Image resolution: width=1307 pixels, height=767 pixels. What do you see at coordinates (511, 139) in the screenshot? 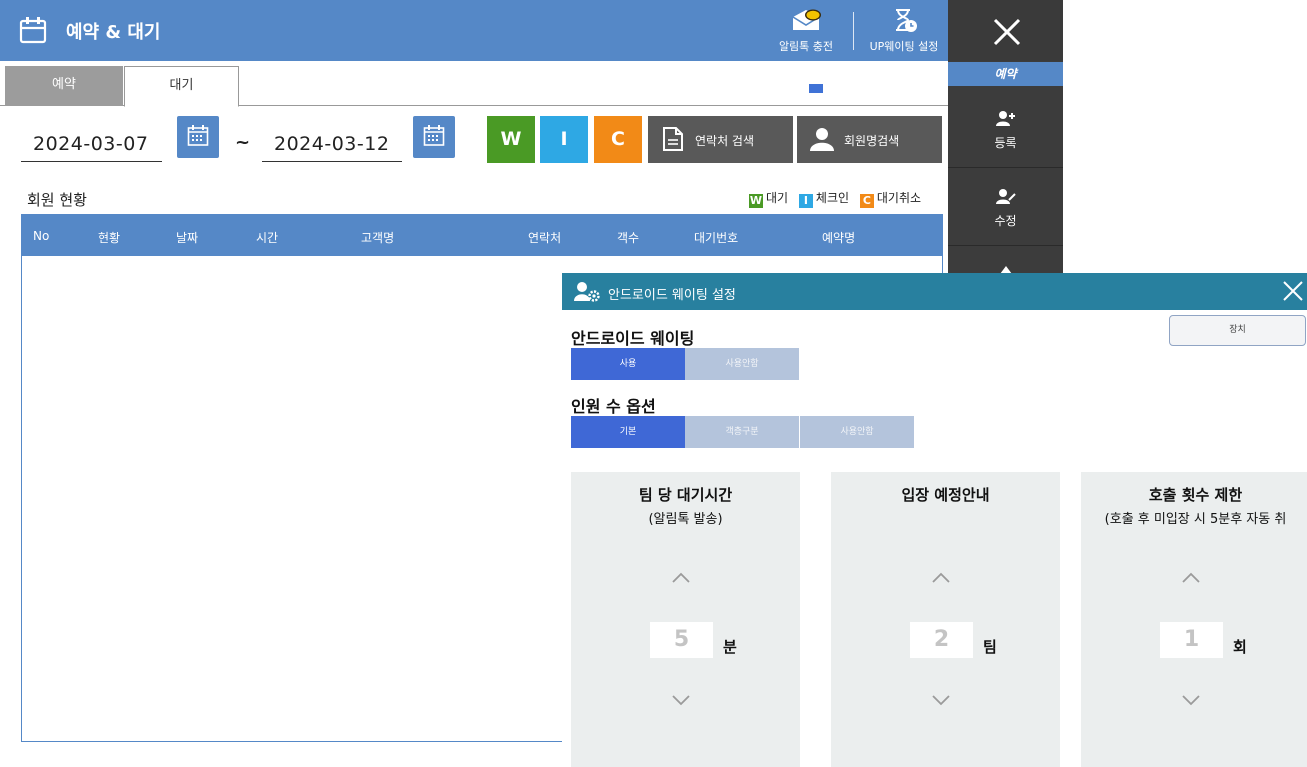
I see `filter-waiting-button: W` at bounding box center [511, 139].